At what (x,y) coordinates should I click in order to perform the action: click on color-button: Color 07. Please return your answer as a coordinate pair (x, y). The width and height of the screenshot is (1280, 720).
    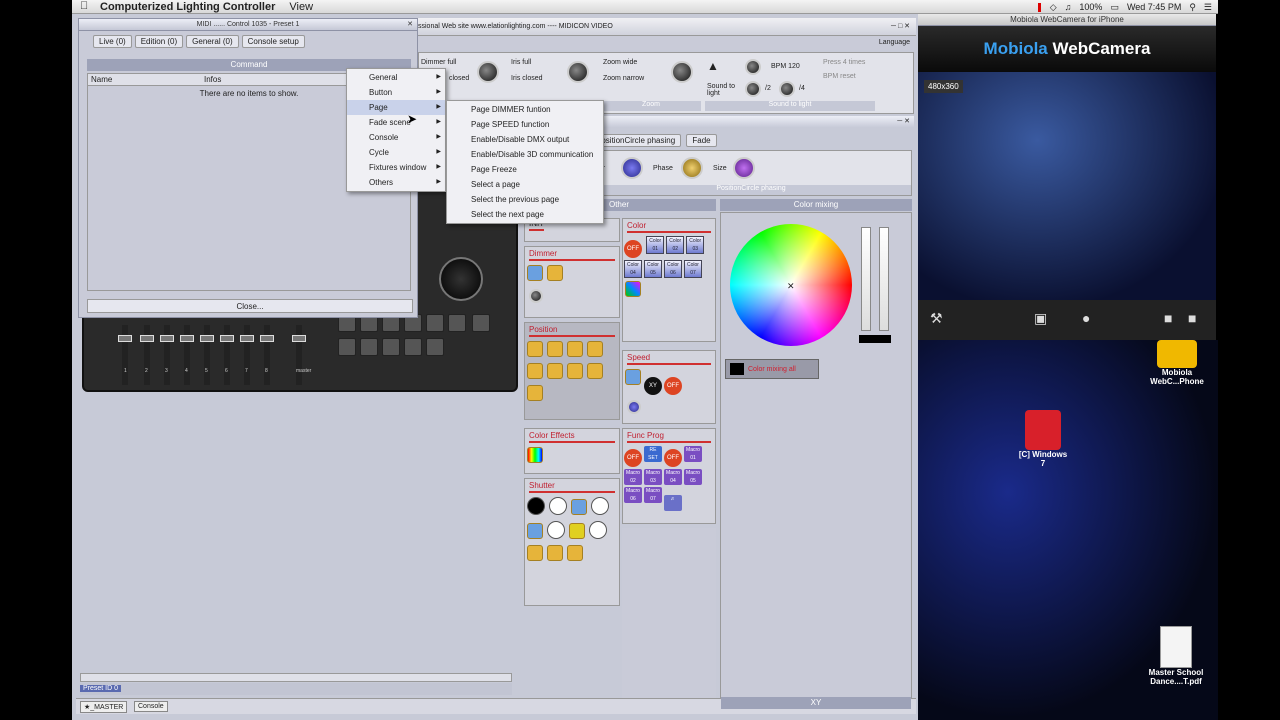
    Looking at the image, I should click on (693, 269).